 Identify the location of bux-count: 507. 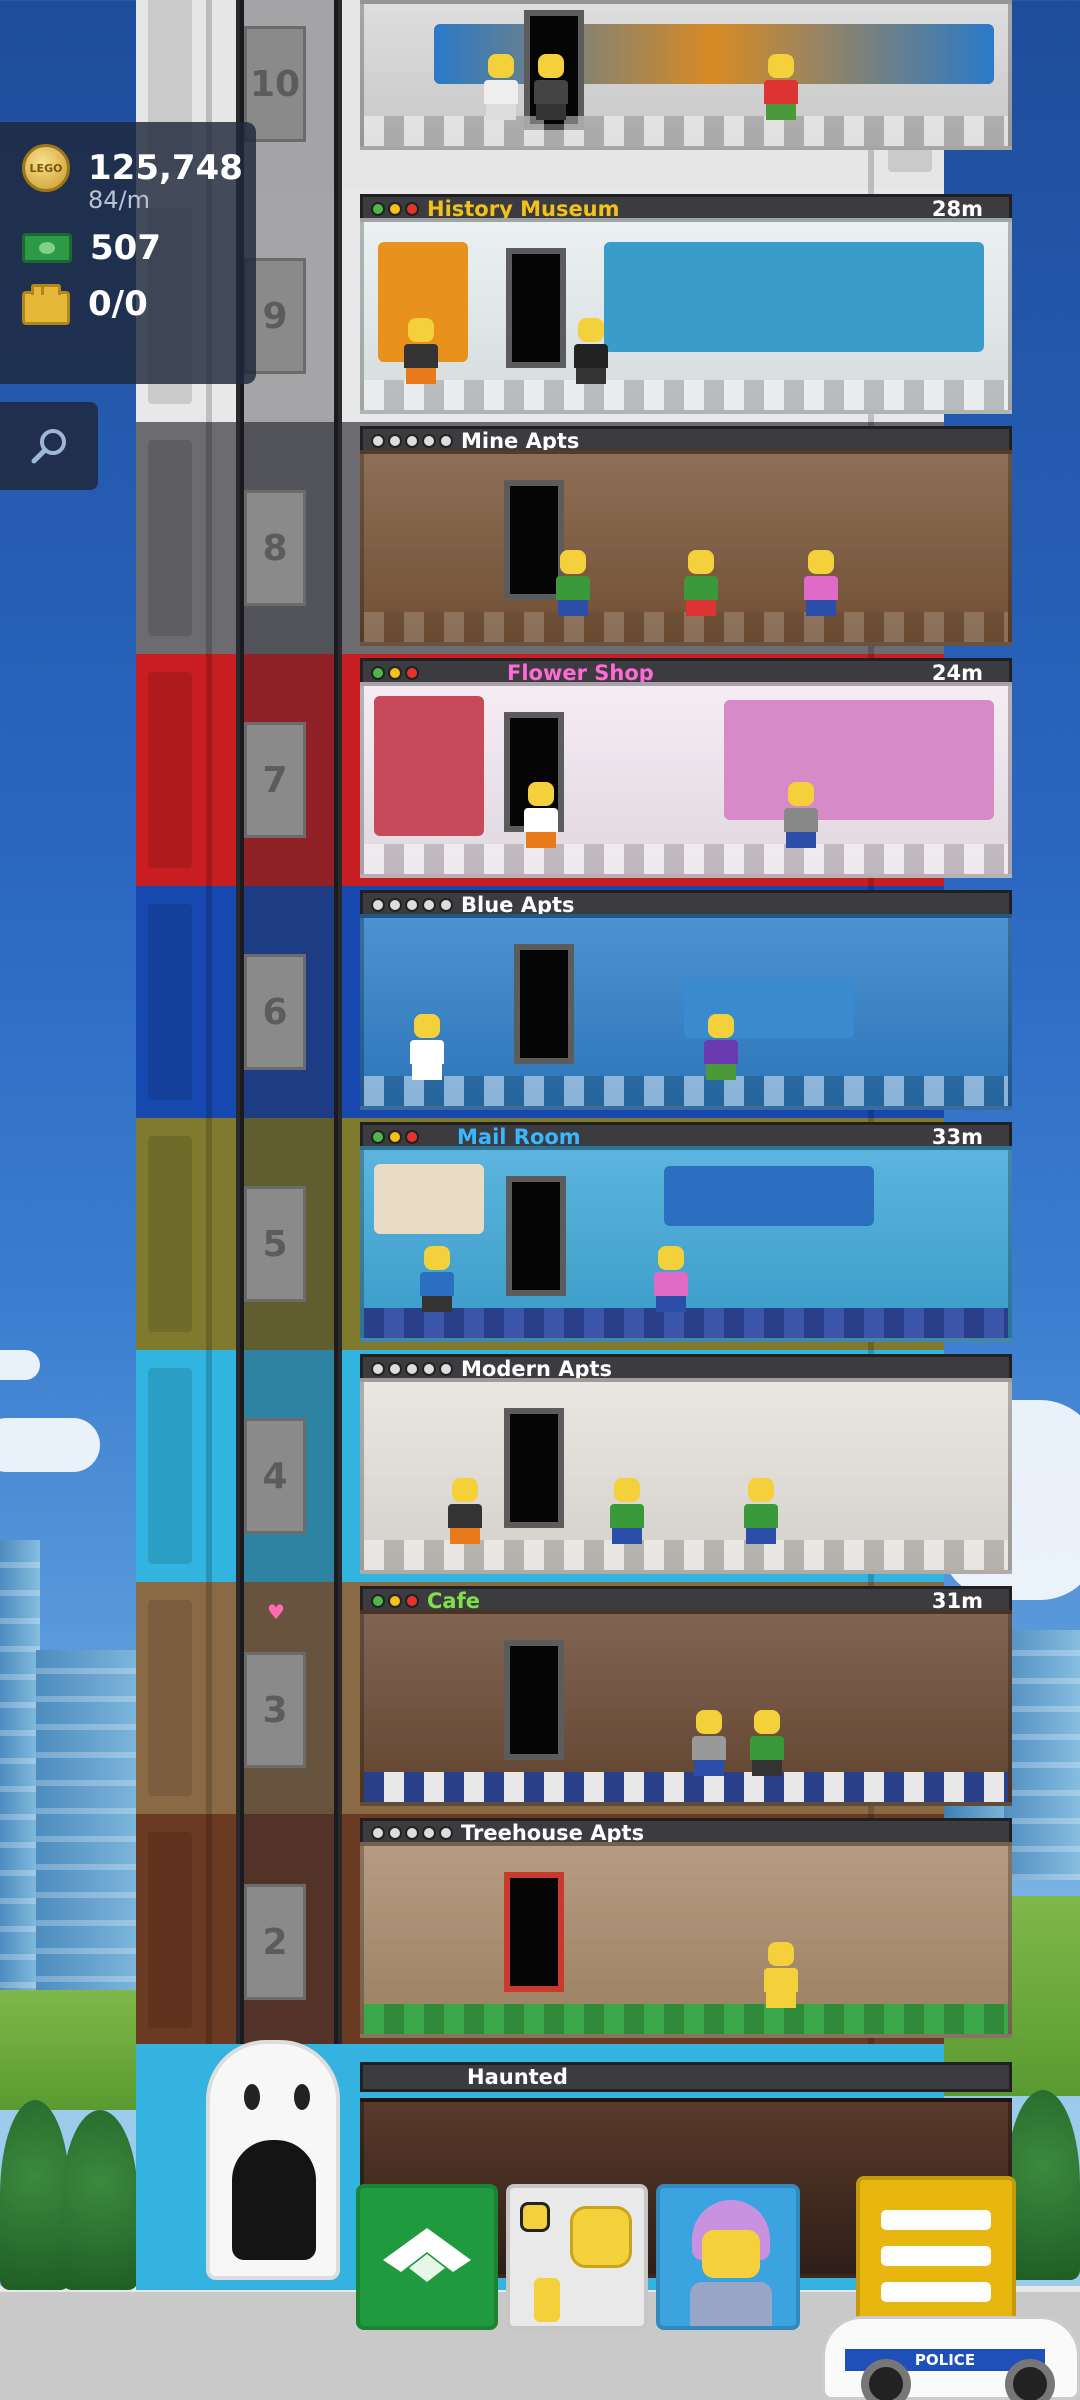
(125, 248).